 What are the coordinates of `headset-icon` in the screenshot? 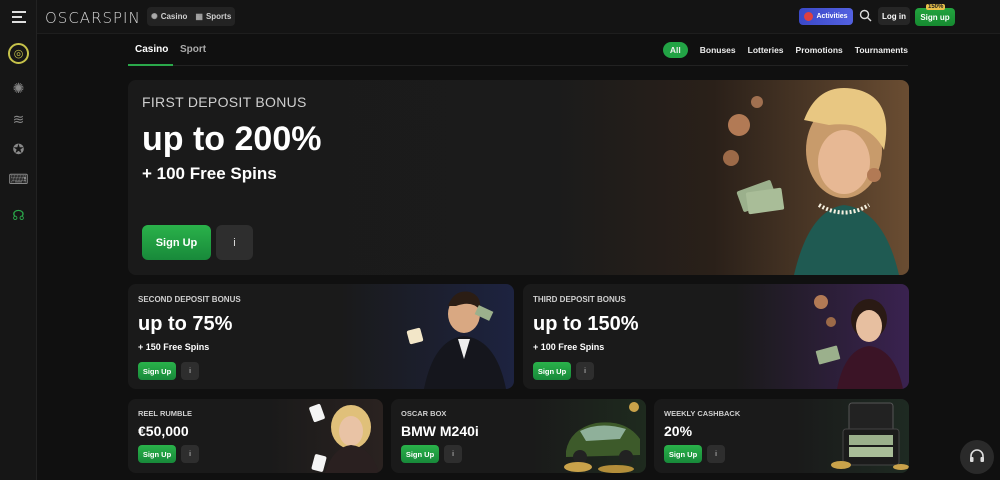 It's located at (977, 455).